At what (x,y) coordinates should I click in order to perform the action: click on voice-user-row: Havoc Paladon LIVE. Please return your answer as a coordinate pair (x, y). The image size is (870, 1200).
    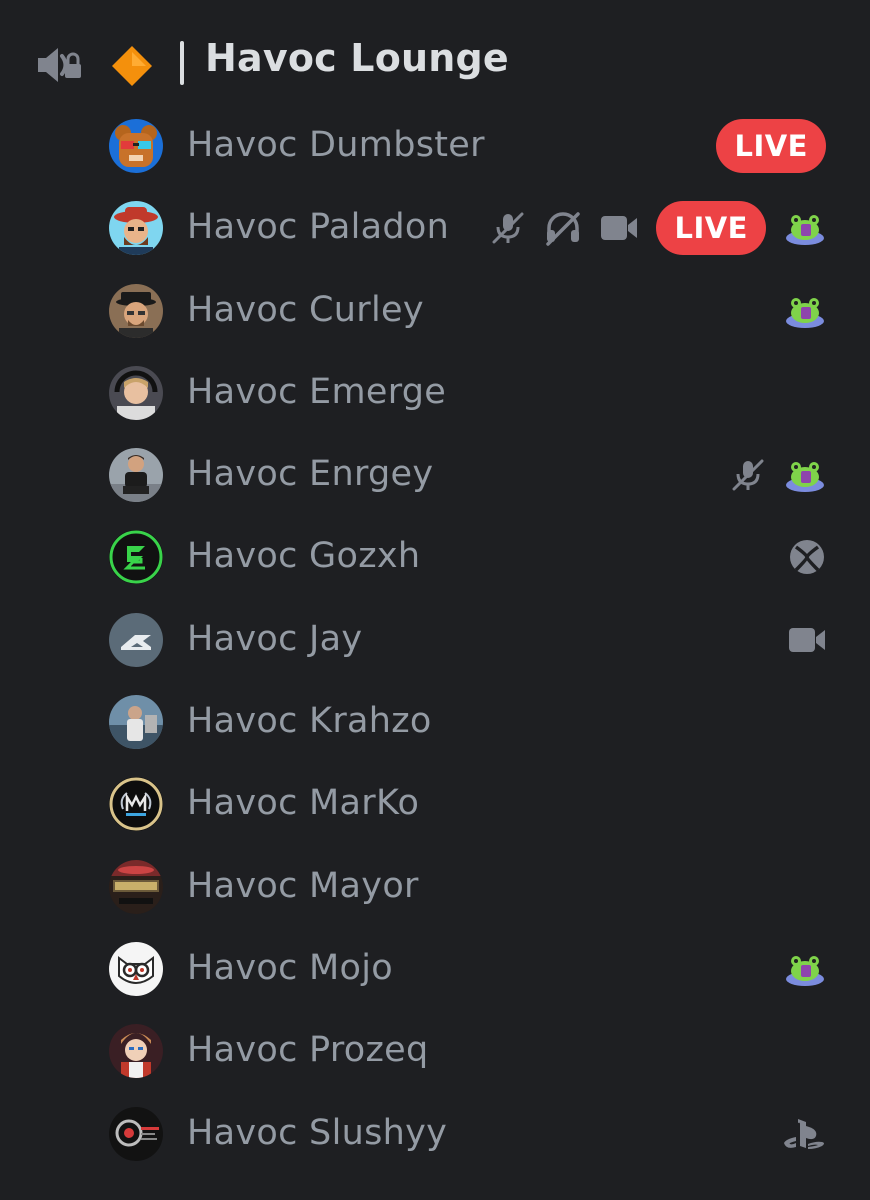
    Looking at the image, I should click on (435, 228).